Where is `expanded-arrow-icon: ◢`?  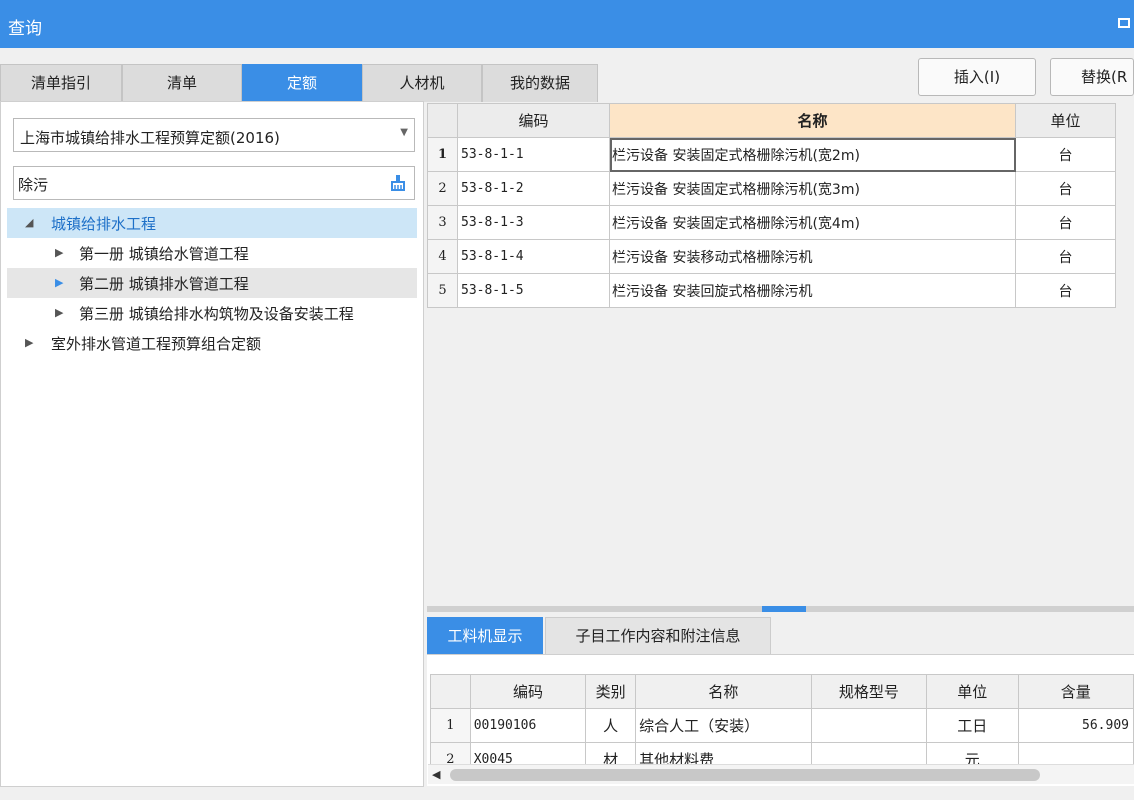 expanded-arrow-icon: ◢ is located at coordinates (29, 222).